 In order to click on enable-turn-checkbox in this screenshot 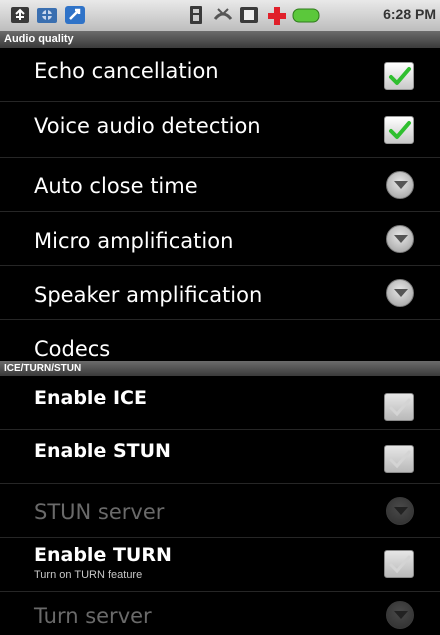, I will do `click(399, 564)`.